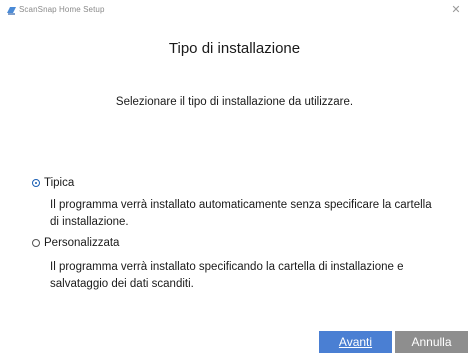 Image resolution: width=469 pixels, height=360 pixels. I want to click on close-icon: ✕, so click(456, 10).